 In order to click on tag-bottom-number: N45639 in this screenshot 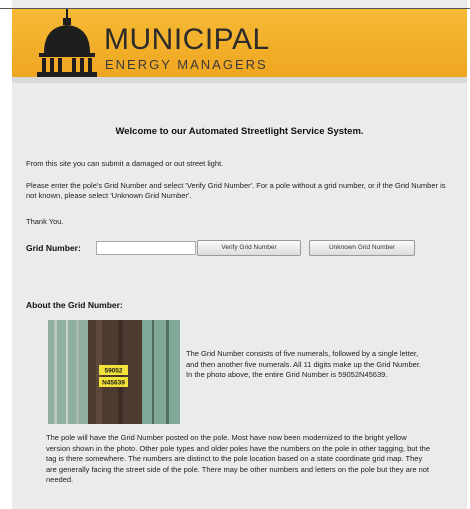, I will do `click(113, 383)`.